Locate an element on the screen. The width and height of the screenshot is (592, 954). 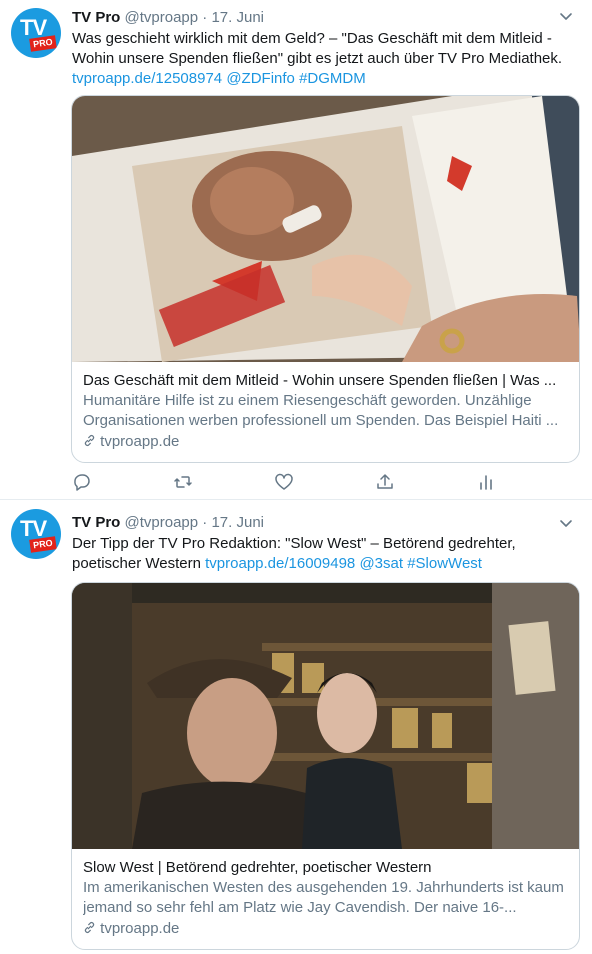
like-icon is located at coordinates (284, 482).